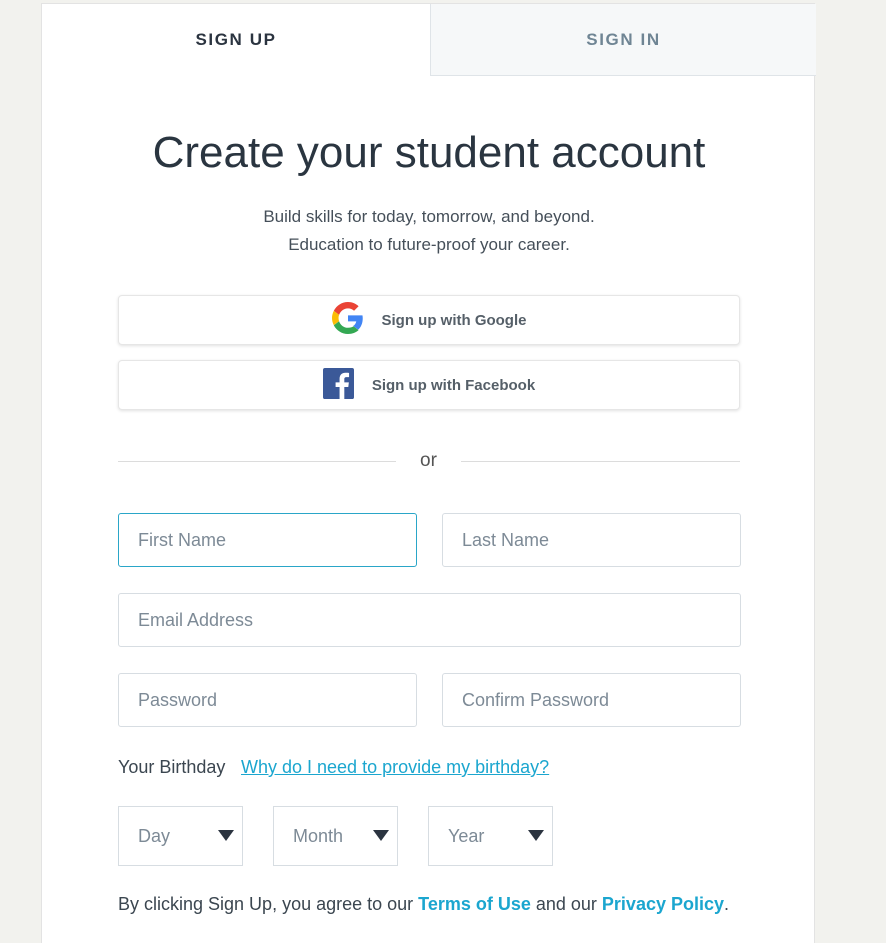 The width and height of the screenshot is (886, 943). I want to click on facebook-logo-icon, so click(338, 385).